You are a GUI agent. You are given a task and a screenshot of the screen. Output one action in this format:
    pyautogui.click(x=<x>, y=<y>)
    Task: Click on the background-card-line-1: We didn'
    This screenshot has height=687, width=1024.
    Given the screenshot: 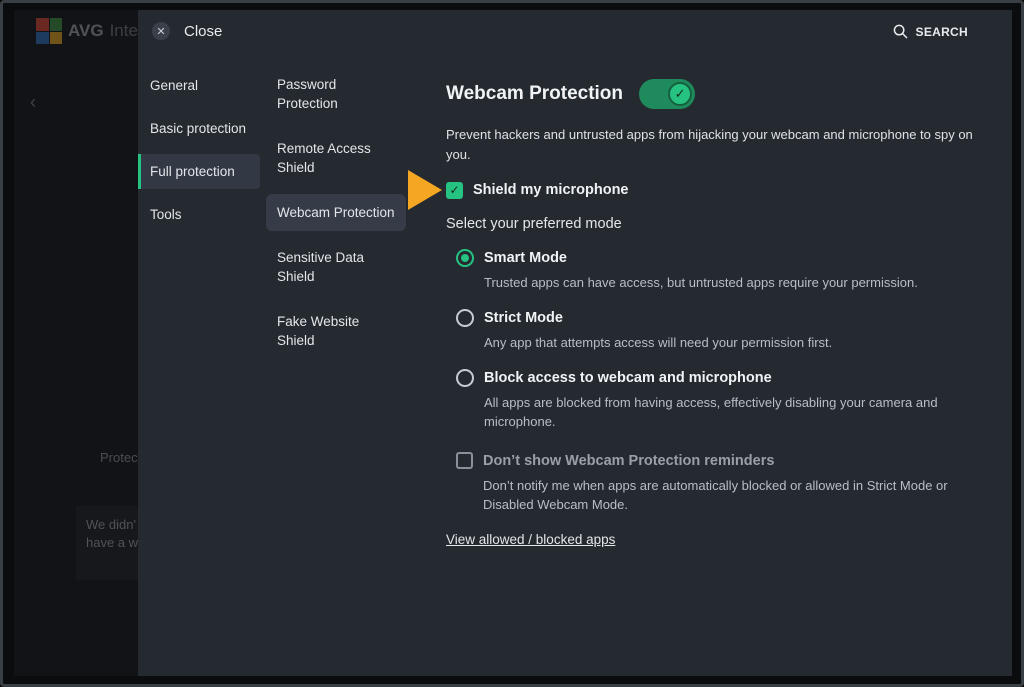 What is the action you would take?
    pyautogui.click(x=111, y=524)
    